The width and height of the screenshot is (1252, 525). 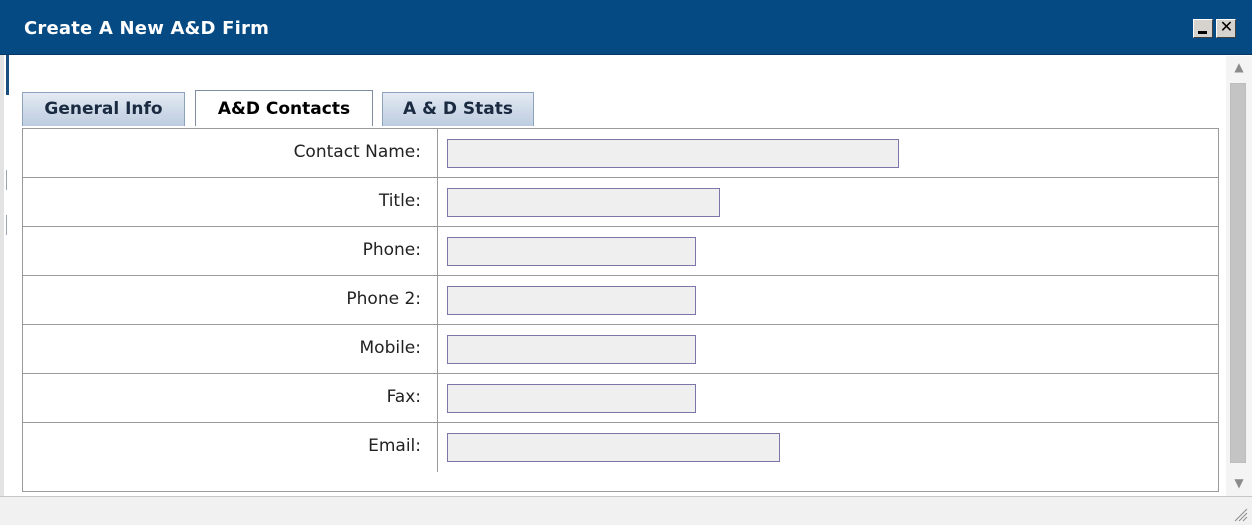 I want to click on fax-field, so click(x=571, y=398).